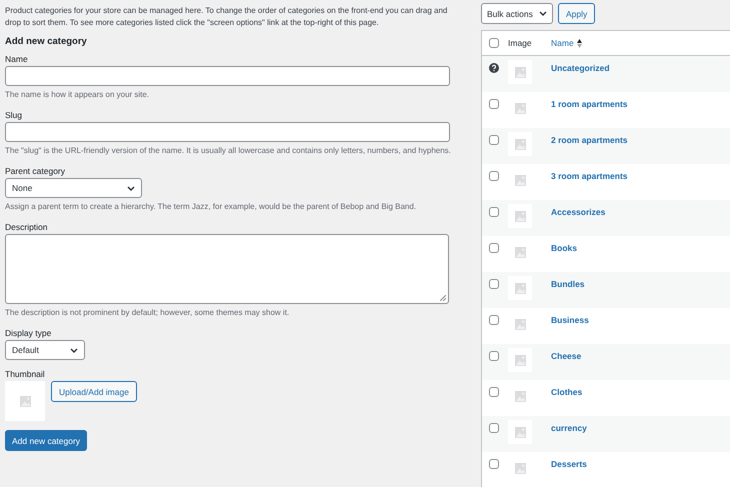  Describe the element at coordinates (77, 95) in the screenshot. I see `field-hint: The name is how it appears on your site.` at that location.